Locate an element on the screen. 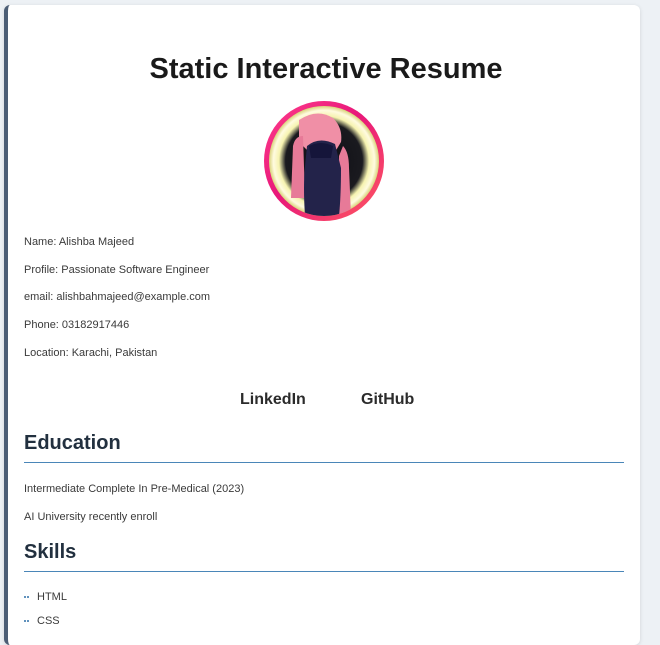 Image resolution: width=660 pixels, height=645 pixels. profile-phone: Phone: 03182917446 is located at coordinates (77, 325).